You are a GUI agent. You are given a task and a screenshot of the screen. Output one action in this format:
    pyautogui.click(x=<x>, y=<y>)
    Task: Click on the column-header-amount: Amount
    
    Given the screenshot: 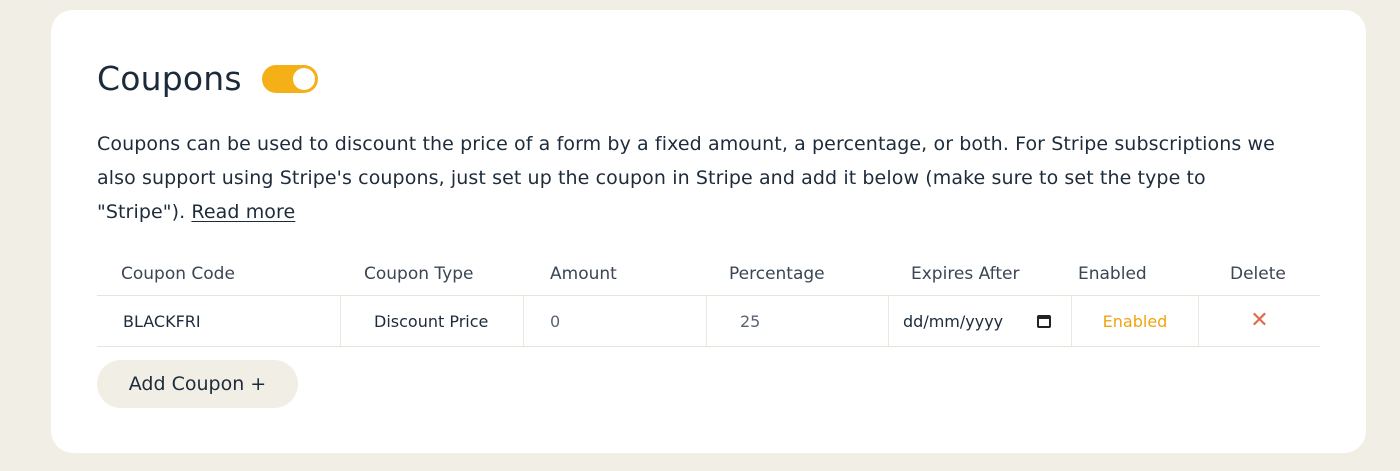 What is the action you would take?
    pyautogui.click(x=583, y=273)
    